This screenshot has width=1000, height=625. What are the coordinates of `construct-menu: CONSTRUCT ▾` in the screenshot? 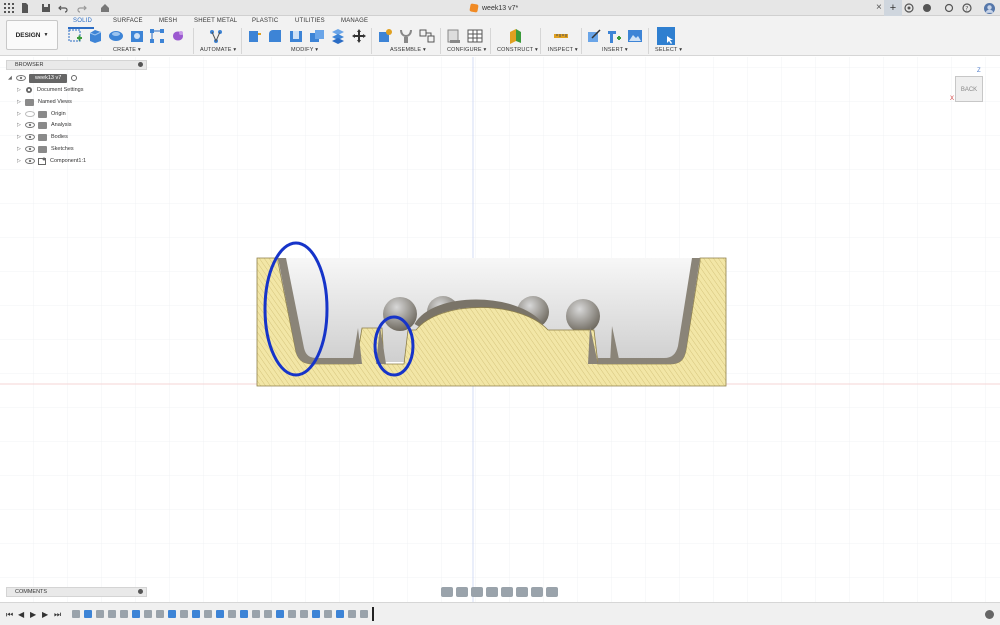 It's located at (517, 50).